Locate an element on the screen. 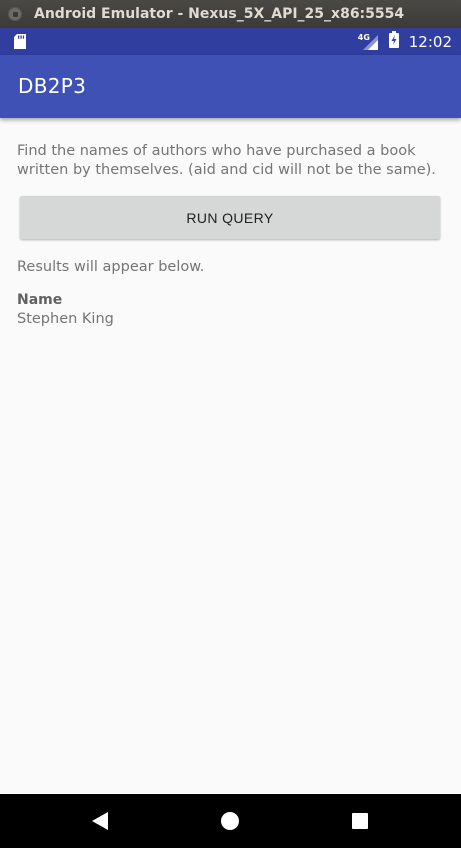  window-close-button is located at coordinates (15, 14).